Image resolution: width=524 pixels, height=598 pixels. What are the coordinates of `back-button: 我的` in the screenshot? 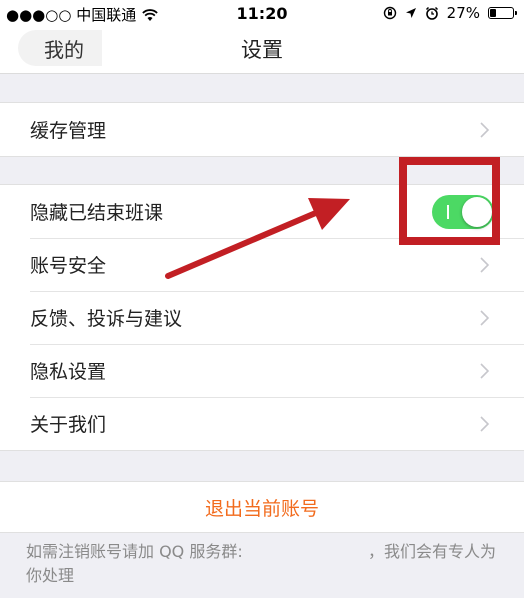 It's located at (60, 48).